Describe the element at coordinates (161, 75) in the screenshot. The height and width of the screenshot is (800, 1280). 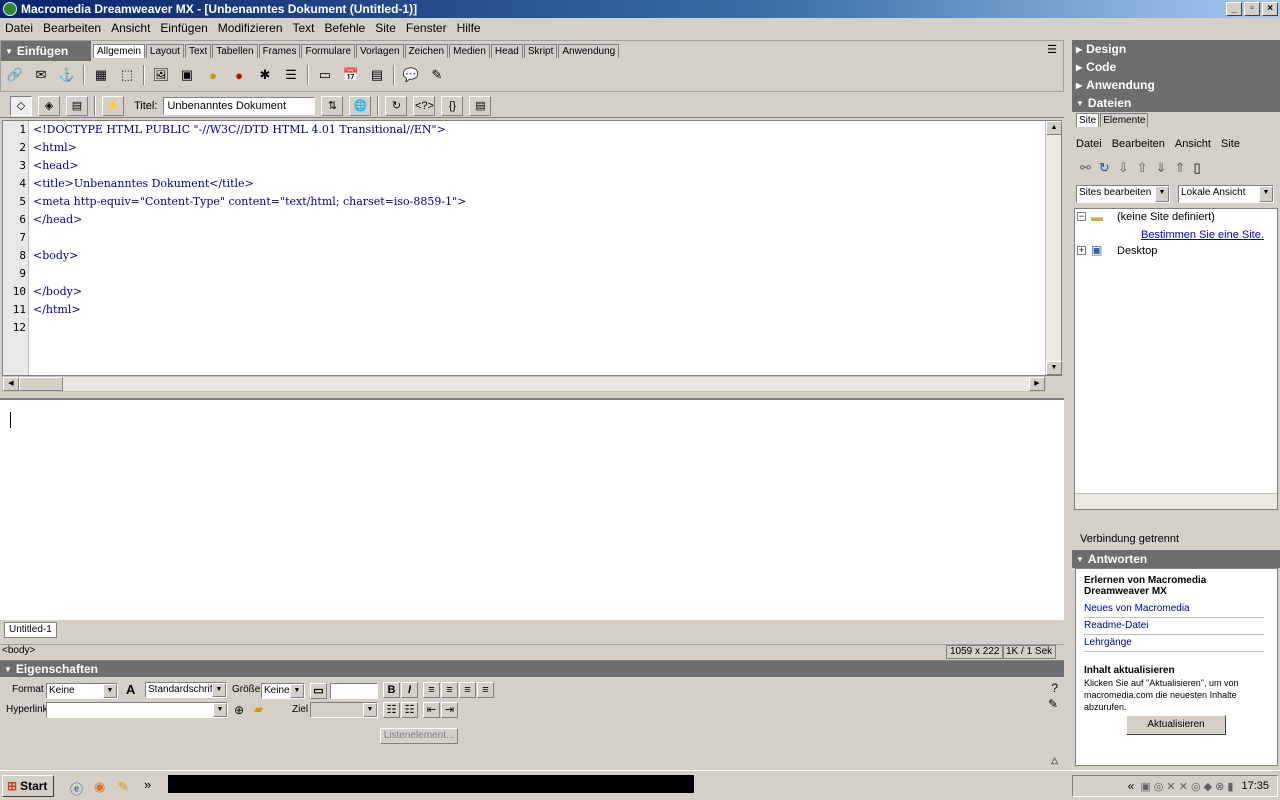
I see `image-icon: 🖼` at that location.